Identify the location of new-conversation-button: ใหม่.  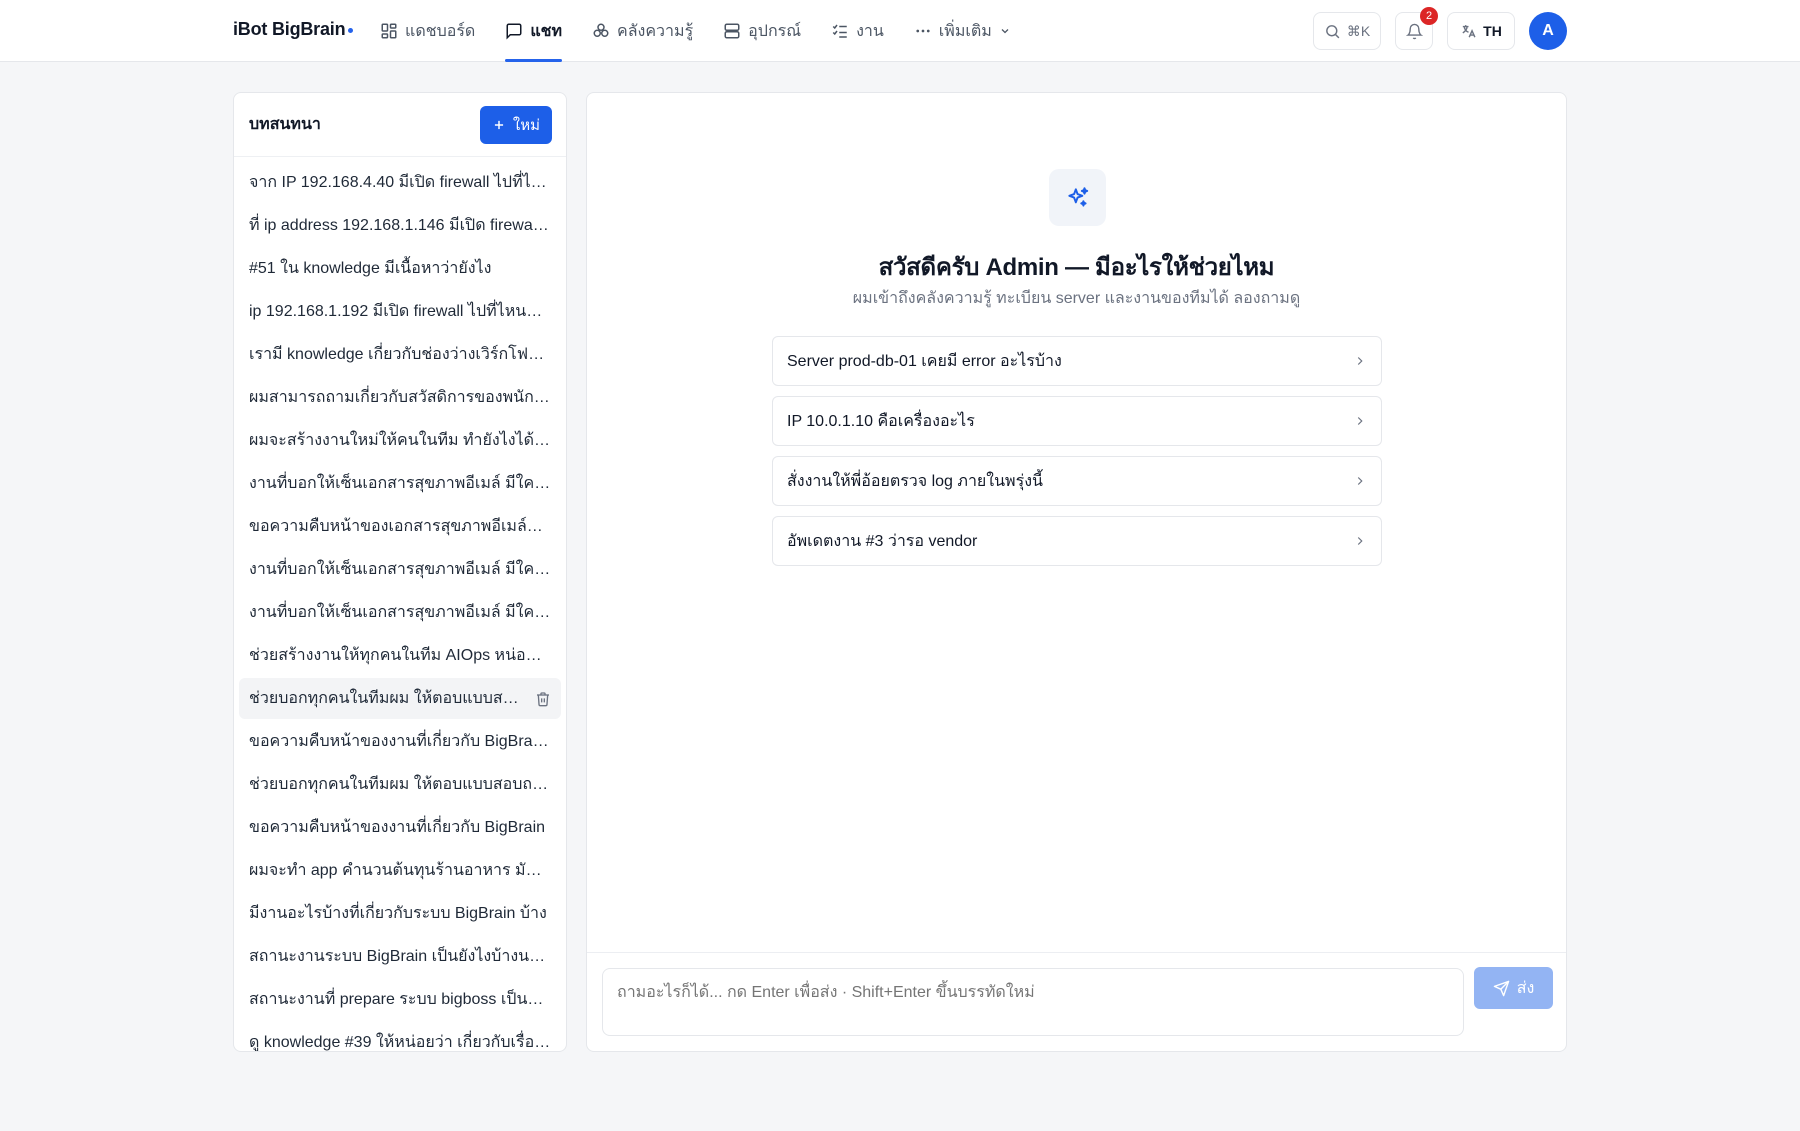
(515, 124).